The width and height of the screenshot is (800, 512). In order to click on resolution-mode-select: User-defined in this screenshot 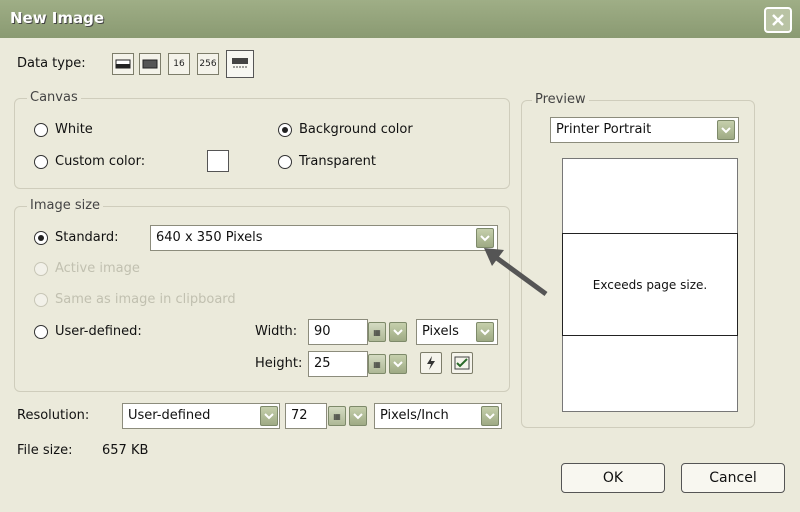, I will do `click(201, 416)`.